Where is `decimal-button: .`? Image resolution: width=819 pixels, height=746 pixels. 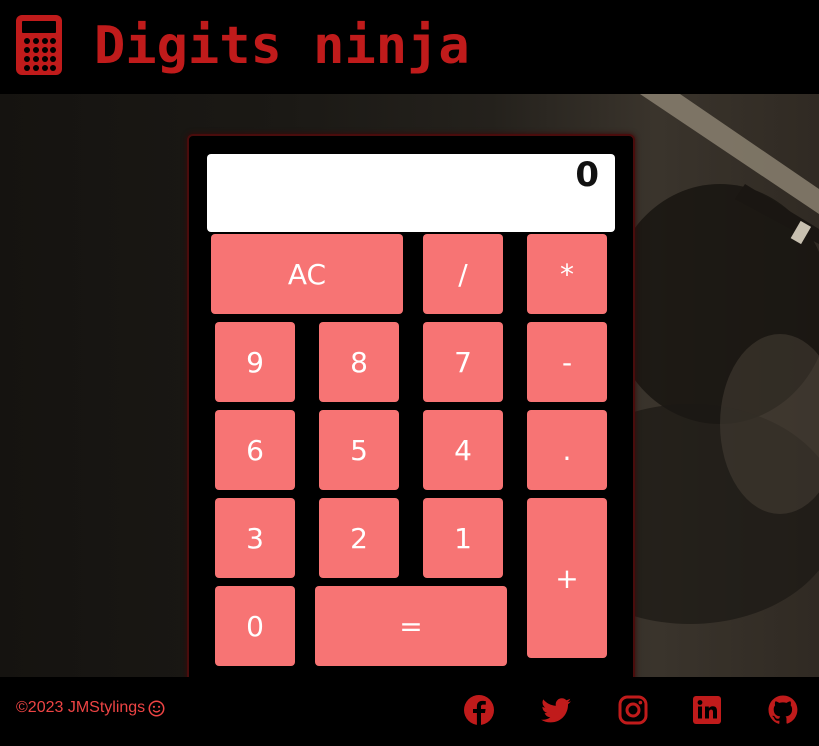
decimal-button: . is located at coordinates (567, 450).